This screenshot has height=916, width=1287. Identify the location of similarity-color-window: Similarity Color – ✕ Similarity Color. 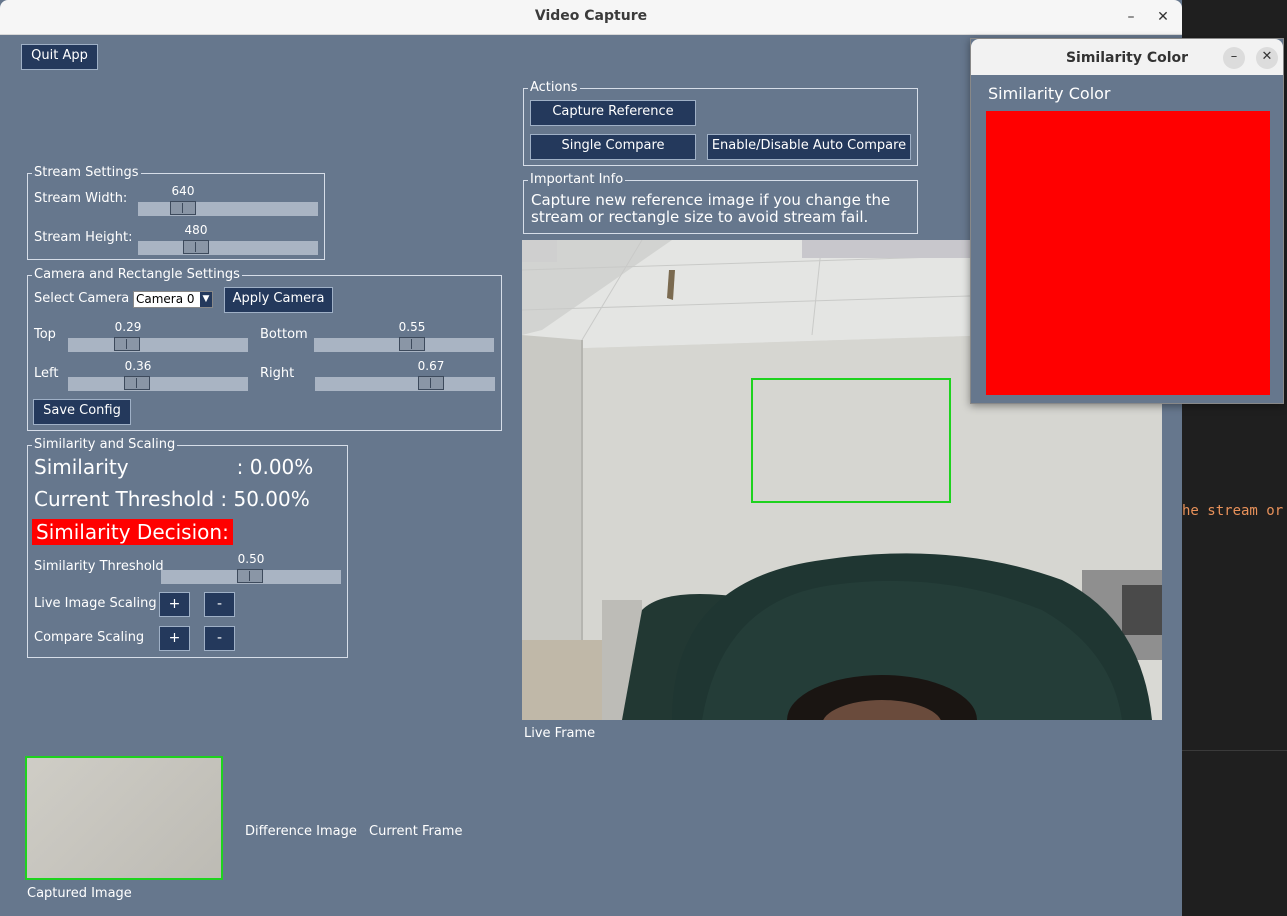
(1127, 221).